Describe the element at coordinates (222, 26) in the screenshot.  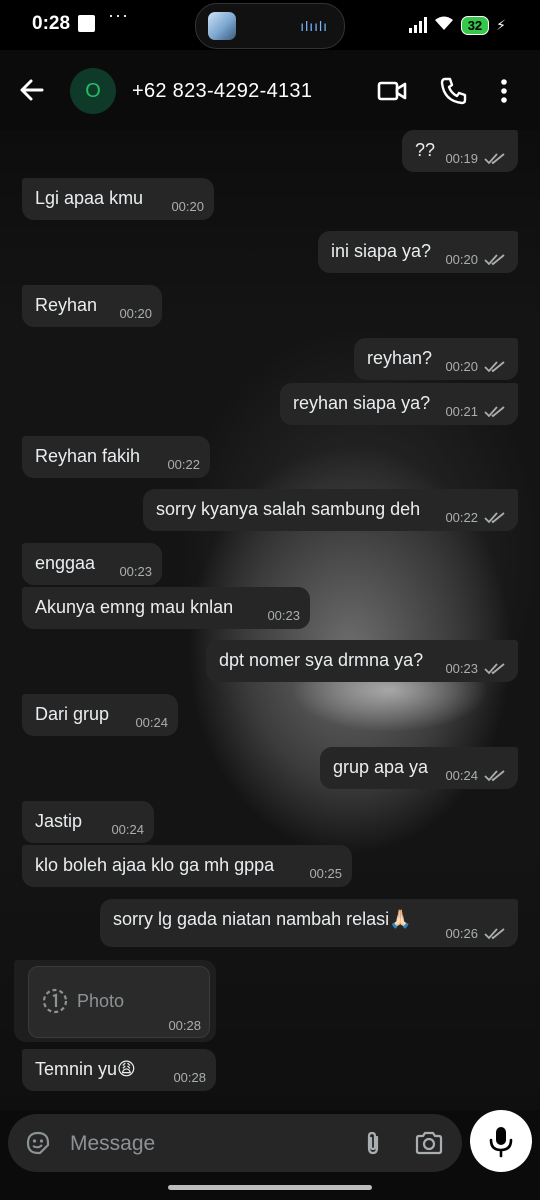
I see `media-thumbnail` at that location.